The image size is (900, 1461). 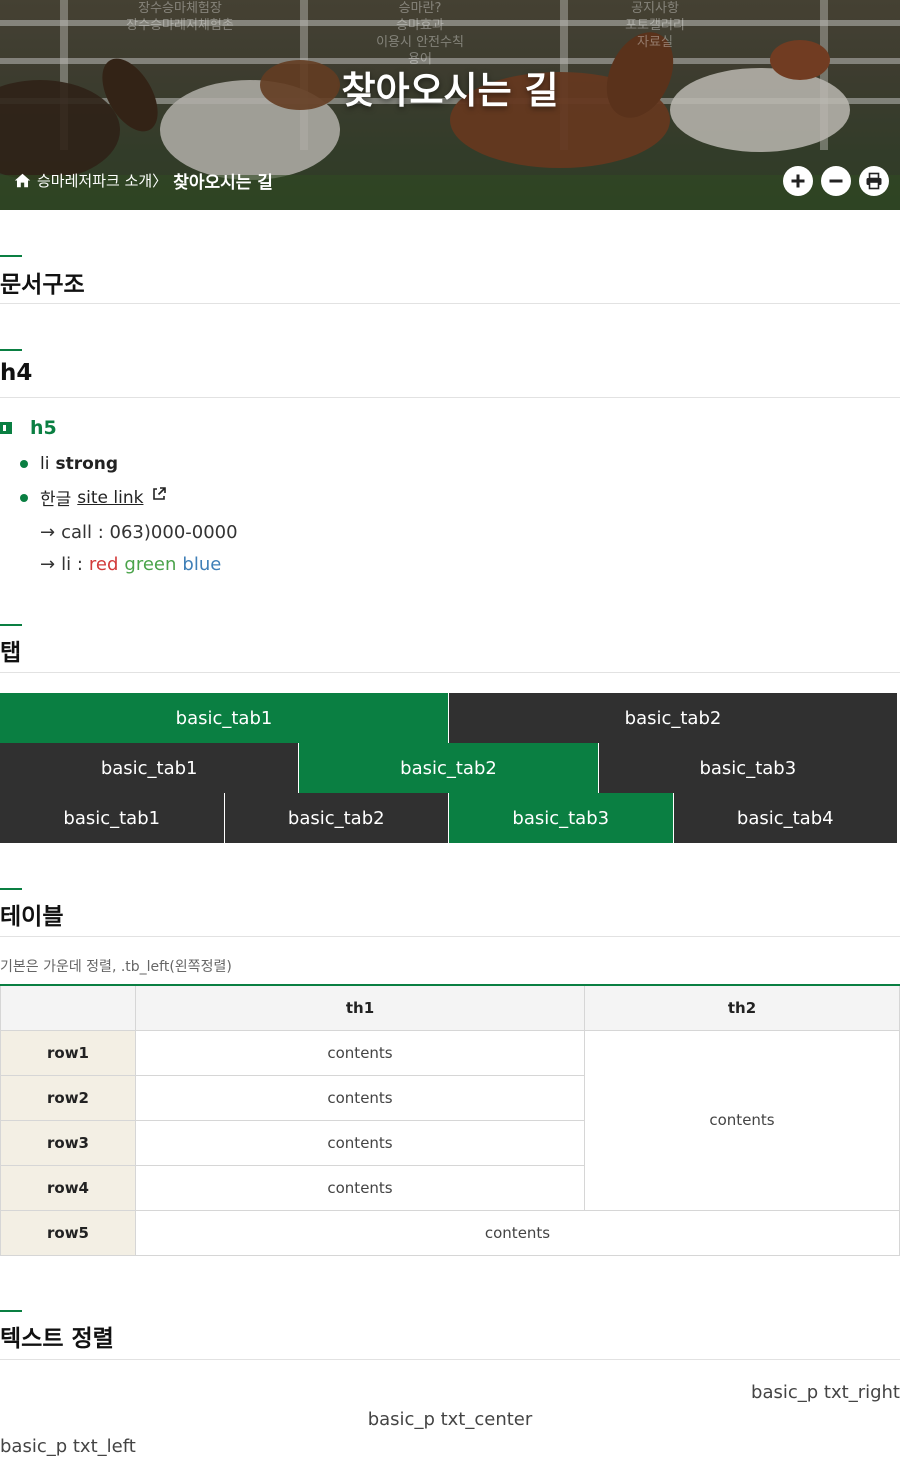 What do you see at coordinates (825, 1392) in the screenshot?
I see `text-right: basic_p txt_right` at bounding box center [825, 1392].